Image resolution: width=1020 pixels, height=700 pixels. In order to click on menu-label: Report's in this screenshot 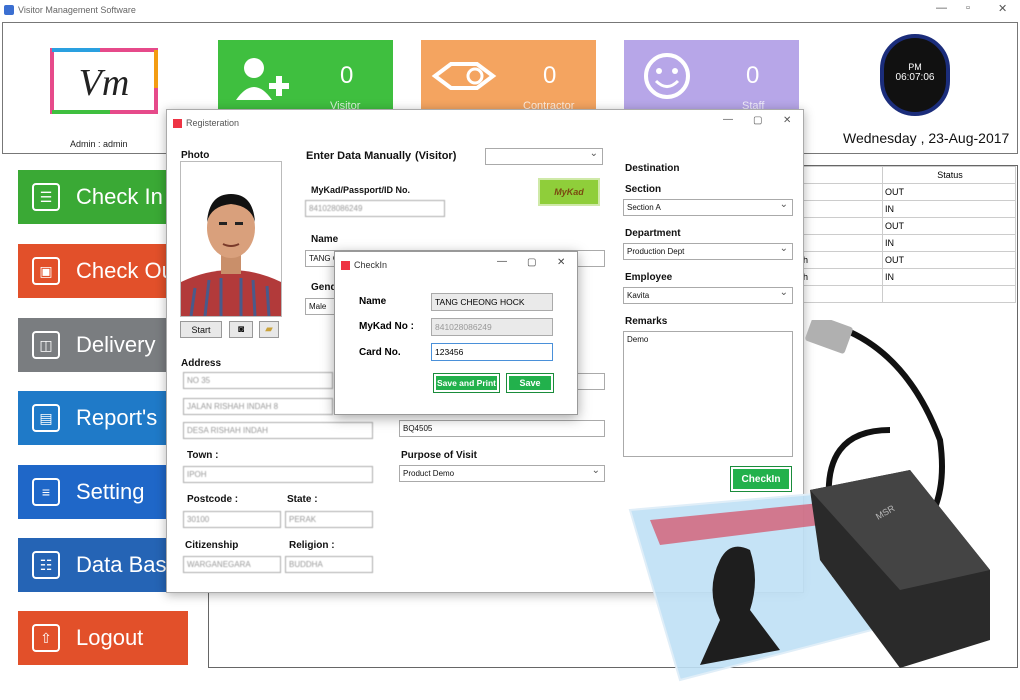, I will do `click(117, 417)`.